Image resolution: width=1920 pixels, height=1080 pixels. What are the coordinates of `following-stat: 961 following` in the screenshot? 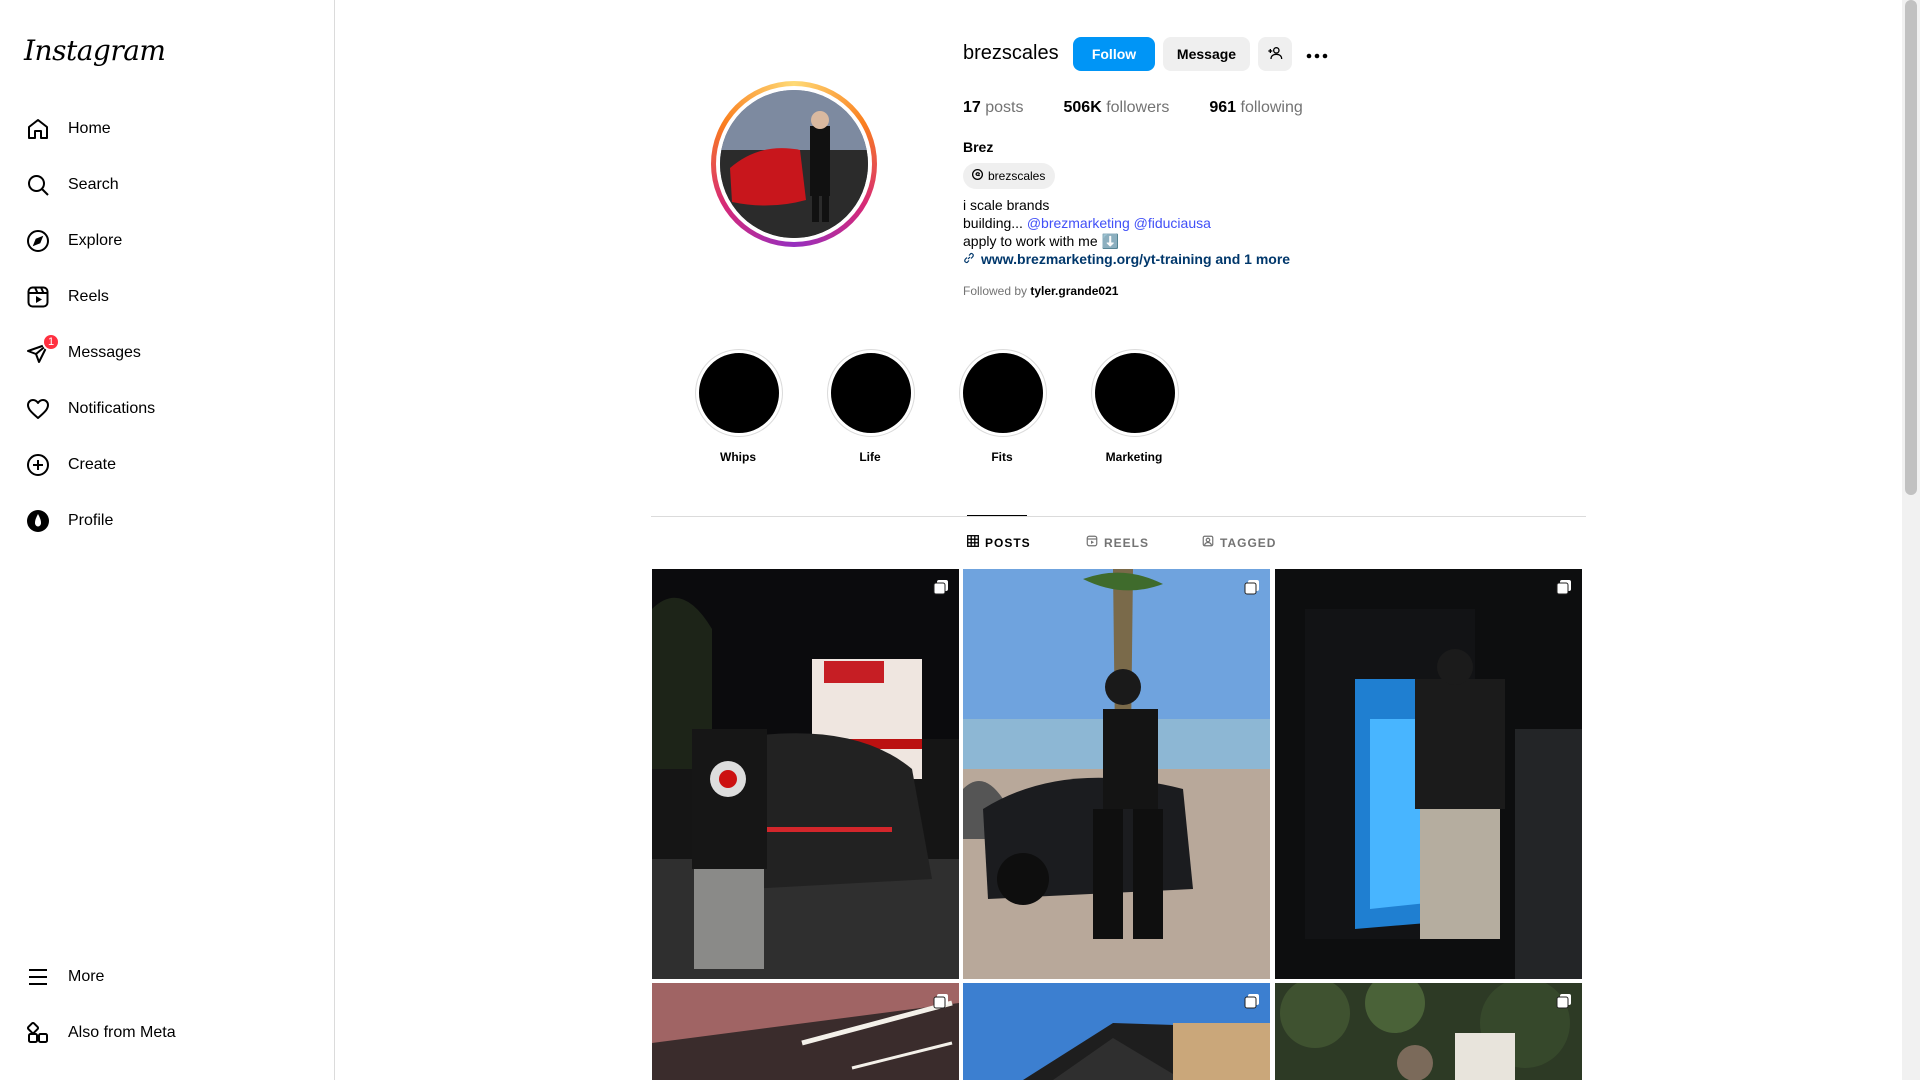 It's located at (1255, 108).